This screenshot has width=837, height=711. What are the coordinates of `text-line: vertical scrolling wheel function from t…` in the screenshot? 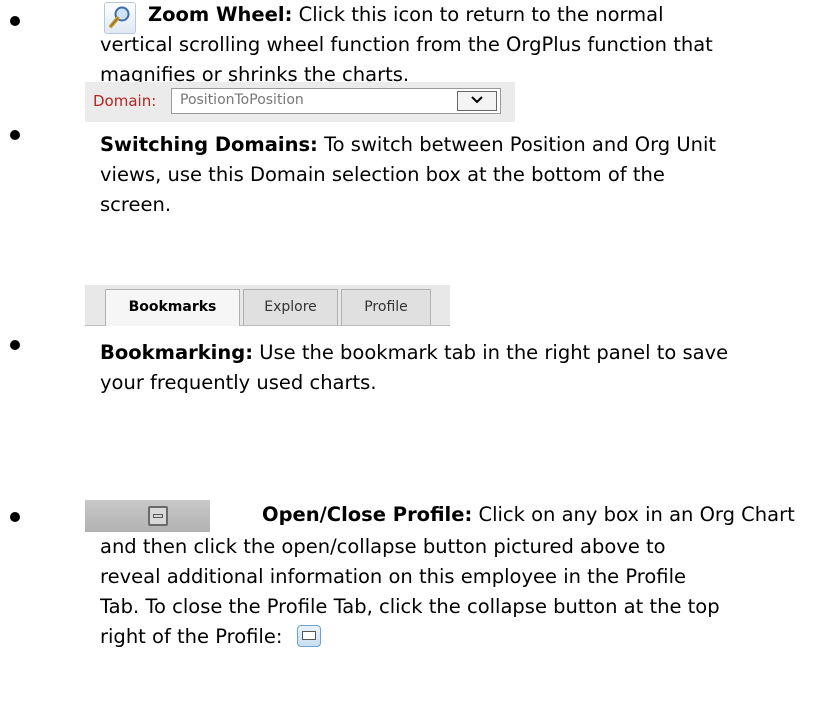 It's located at (406, 44).